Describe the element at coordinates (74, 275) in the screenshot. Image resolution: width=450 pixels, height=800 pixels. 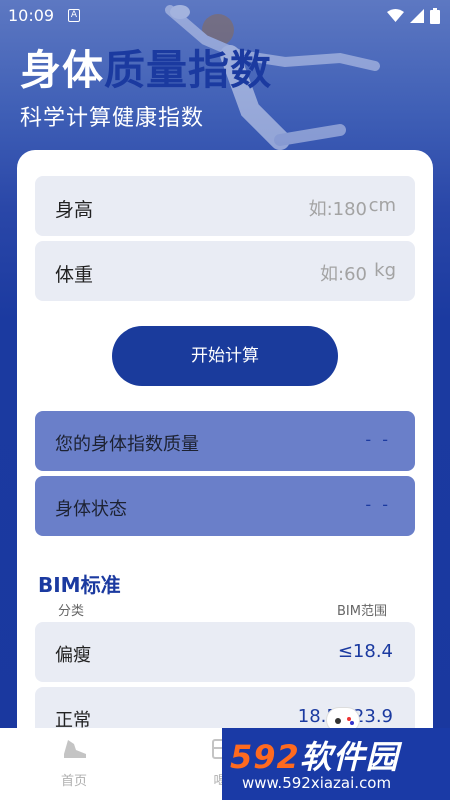
I see `weight-label: 体重` at that location.